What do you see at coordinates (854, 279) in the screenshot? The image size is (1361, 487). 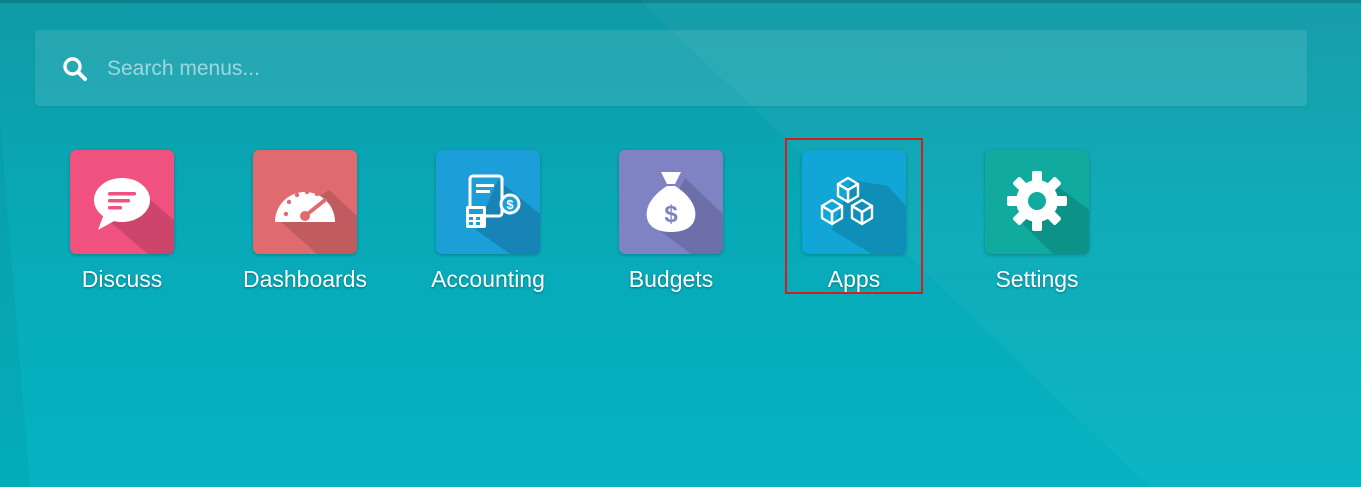 I see `app-label-apps: Apps` at bounding box center [854, 279].